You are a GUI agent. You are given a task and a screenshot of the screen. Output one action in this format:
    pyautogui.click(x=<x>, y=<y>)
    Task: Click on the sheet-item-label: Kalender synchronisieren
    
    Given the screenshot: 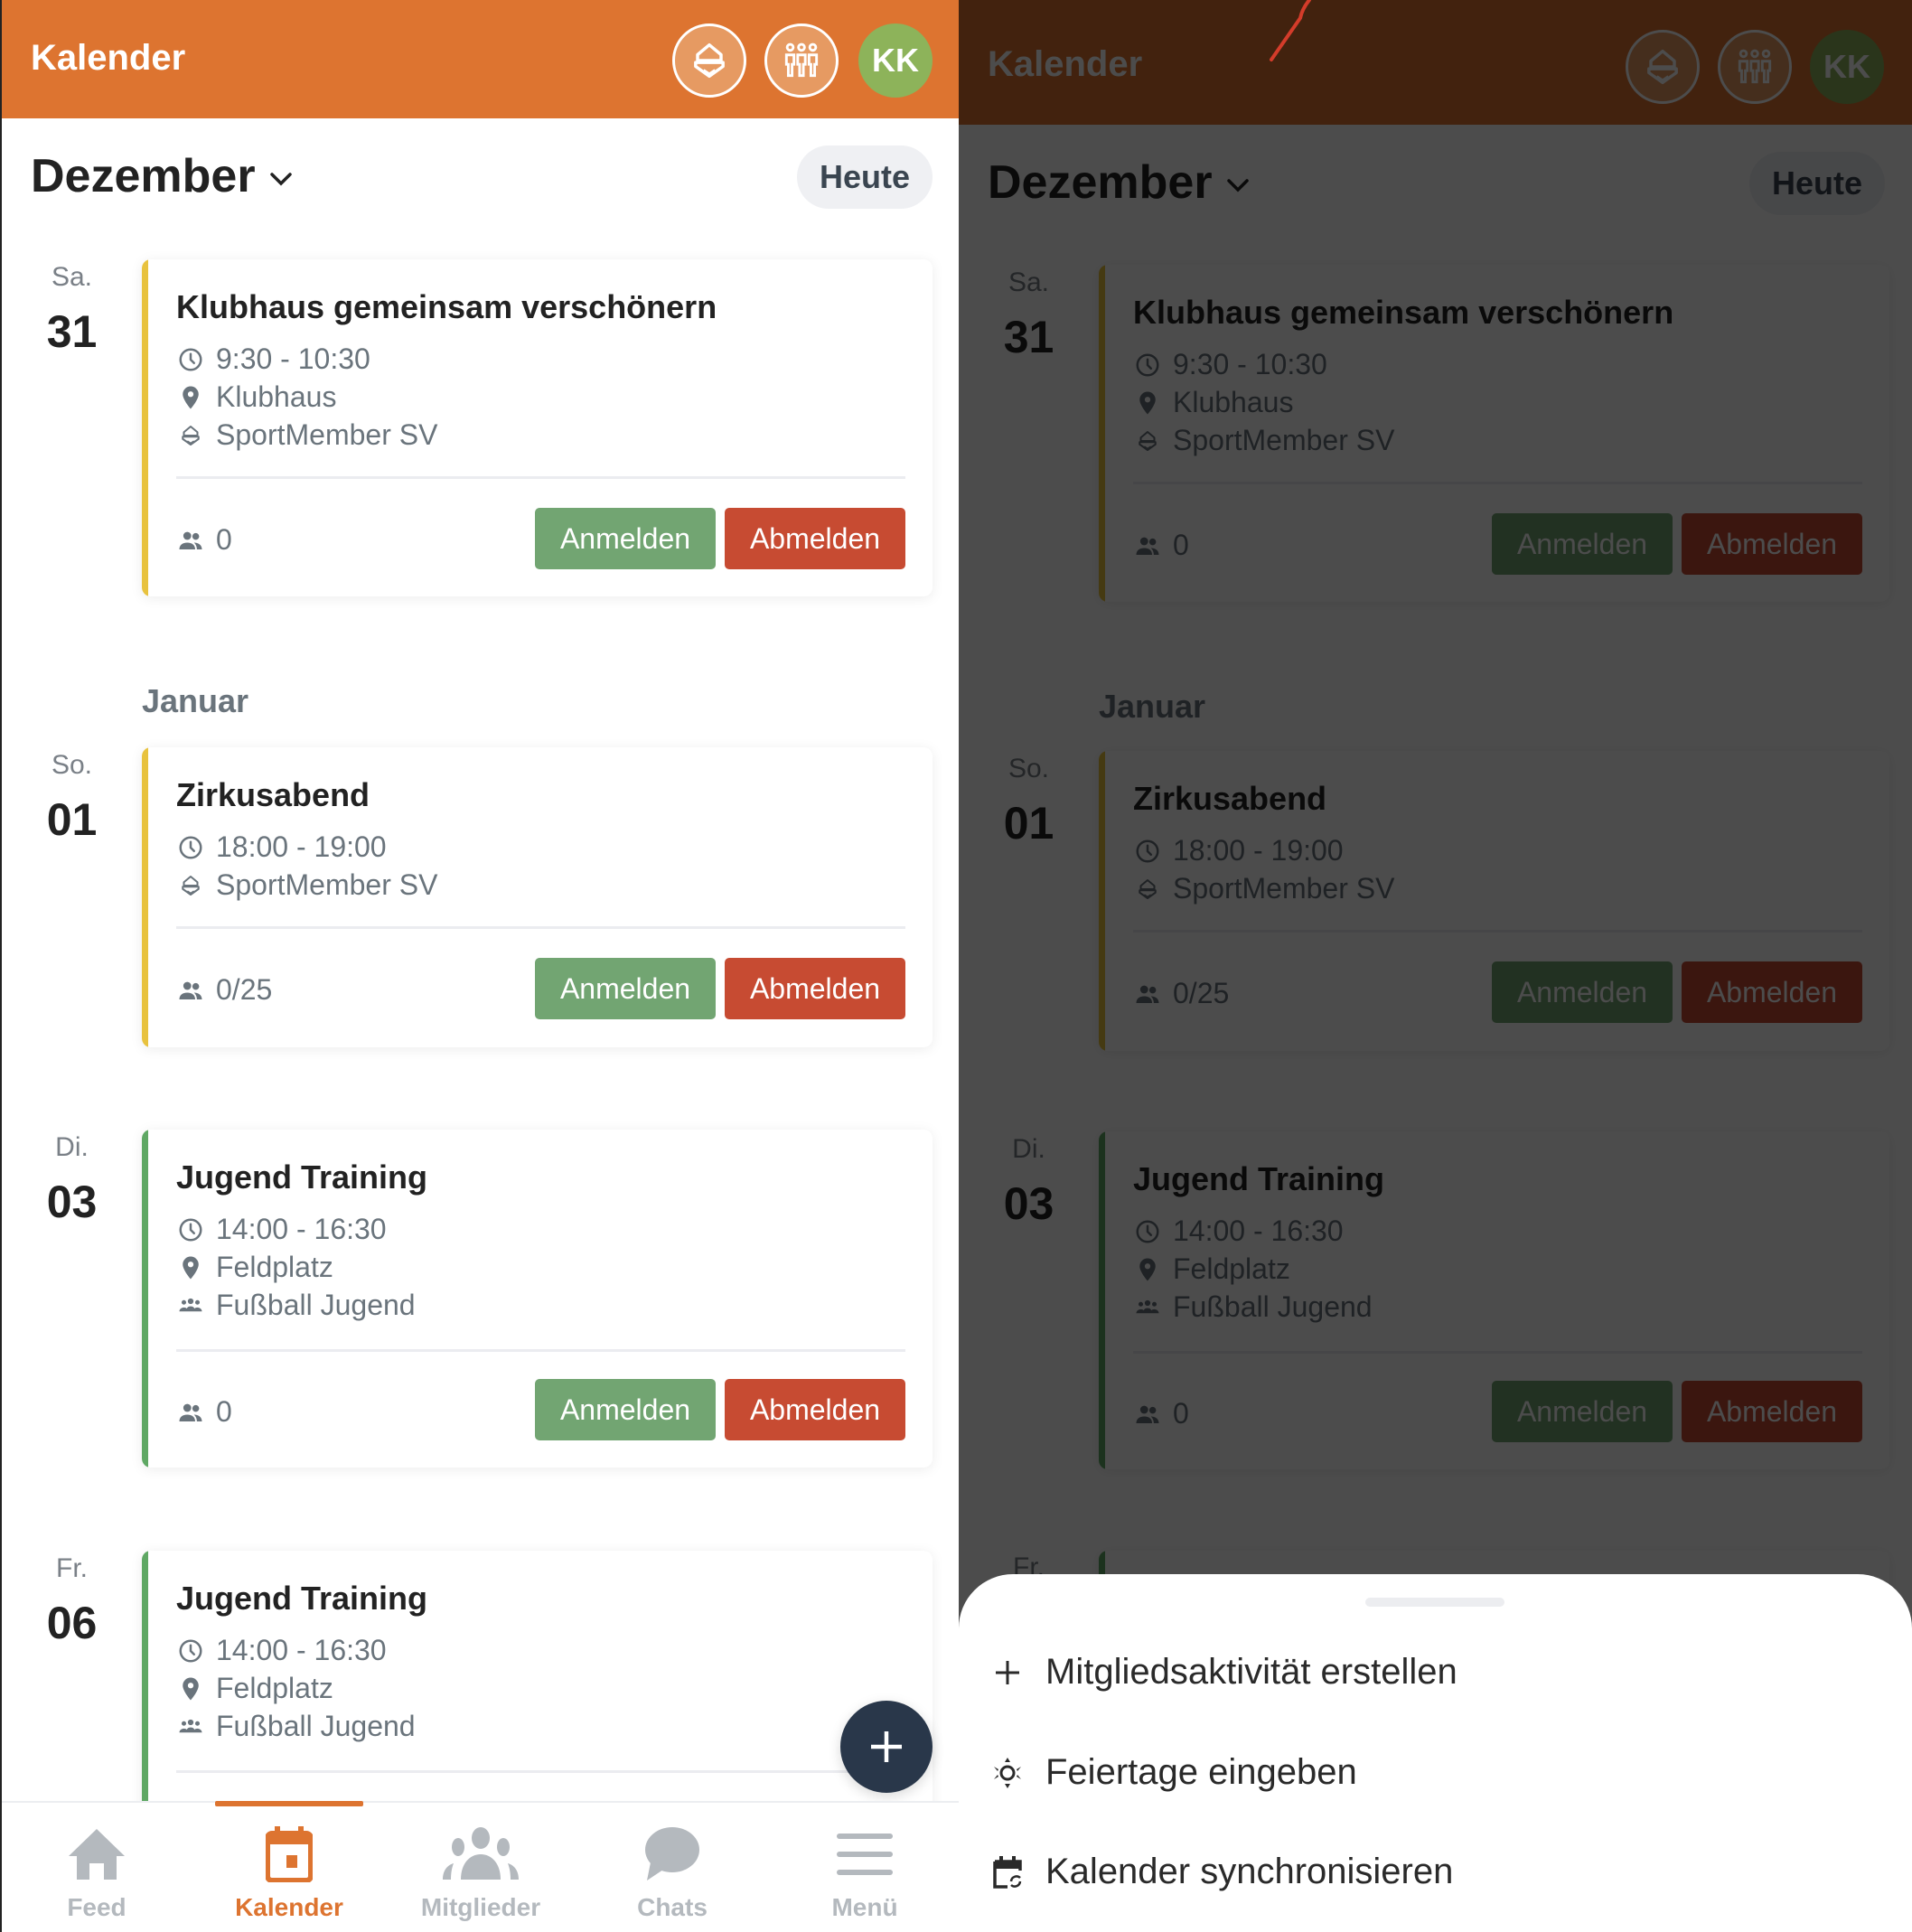 What is the action you would take?
    pyautogui.click(x=1249, y=1871)
    